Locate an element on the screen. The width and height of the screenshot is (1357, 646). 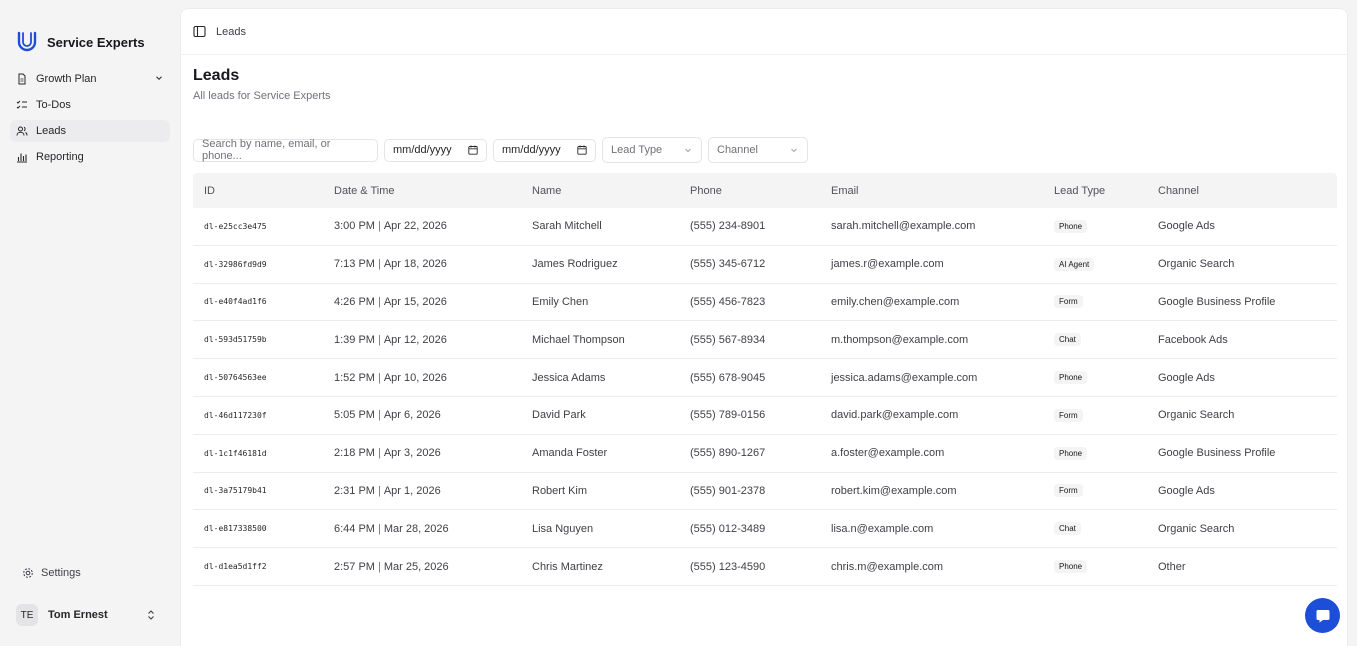
lead-phone: (555) 567-8934 is located at coordinates (728, 339).